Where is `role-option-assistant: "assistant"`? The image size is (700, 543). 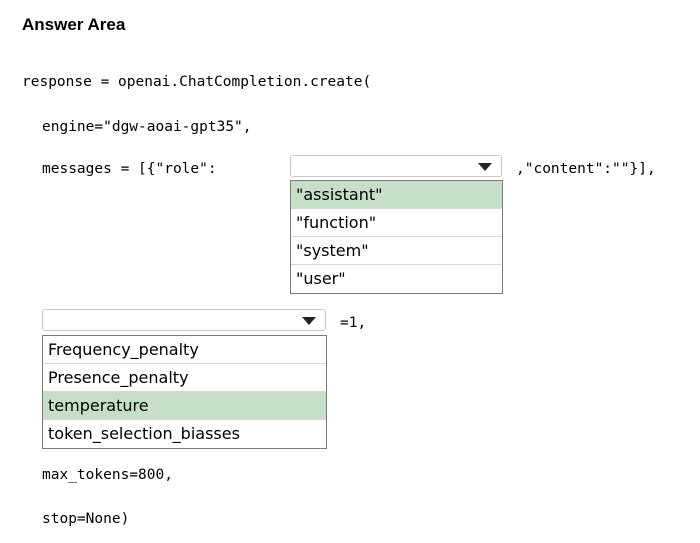
role-option-assistant: "assistant" is located at coordinates (396, 195).